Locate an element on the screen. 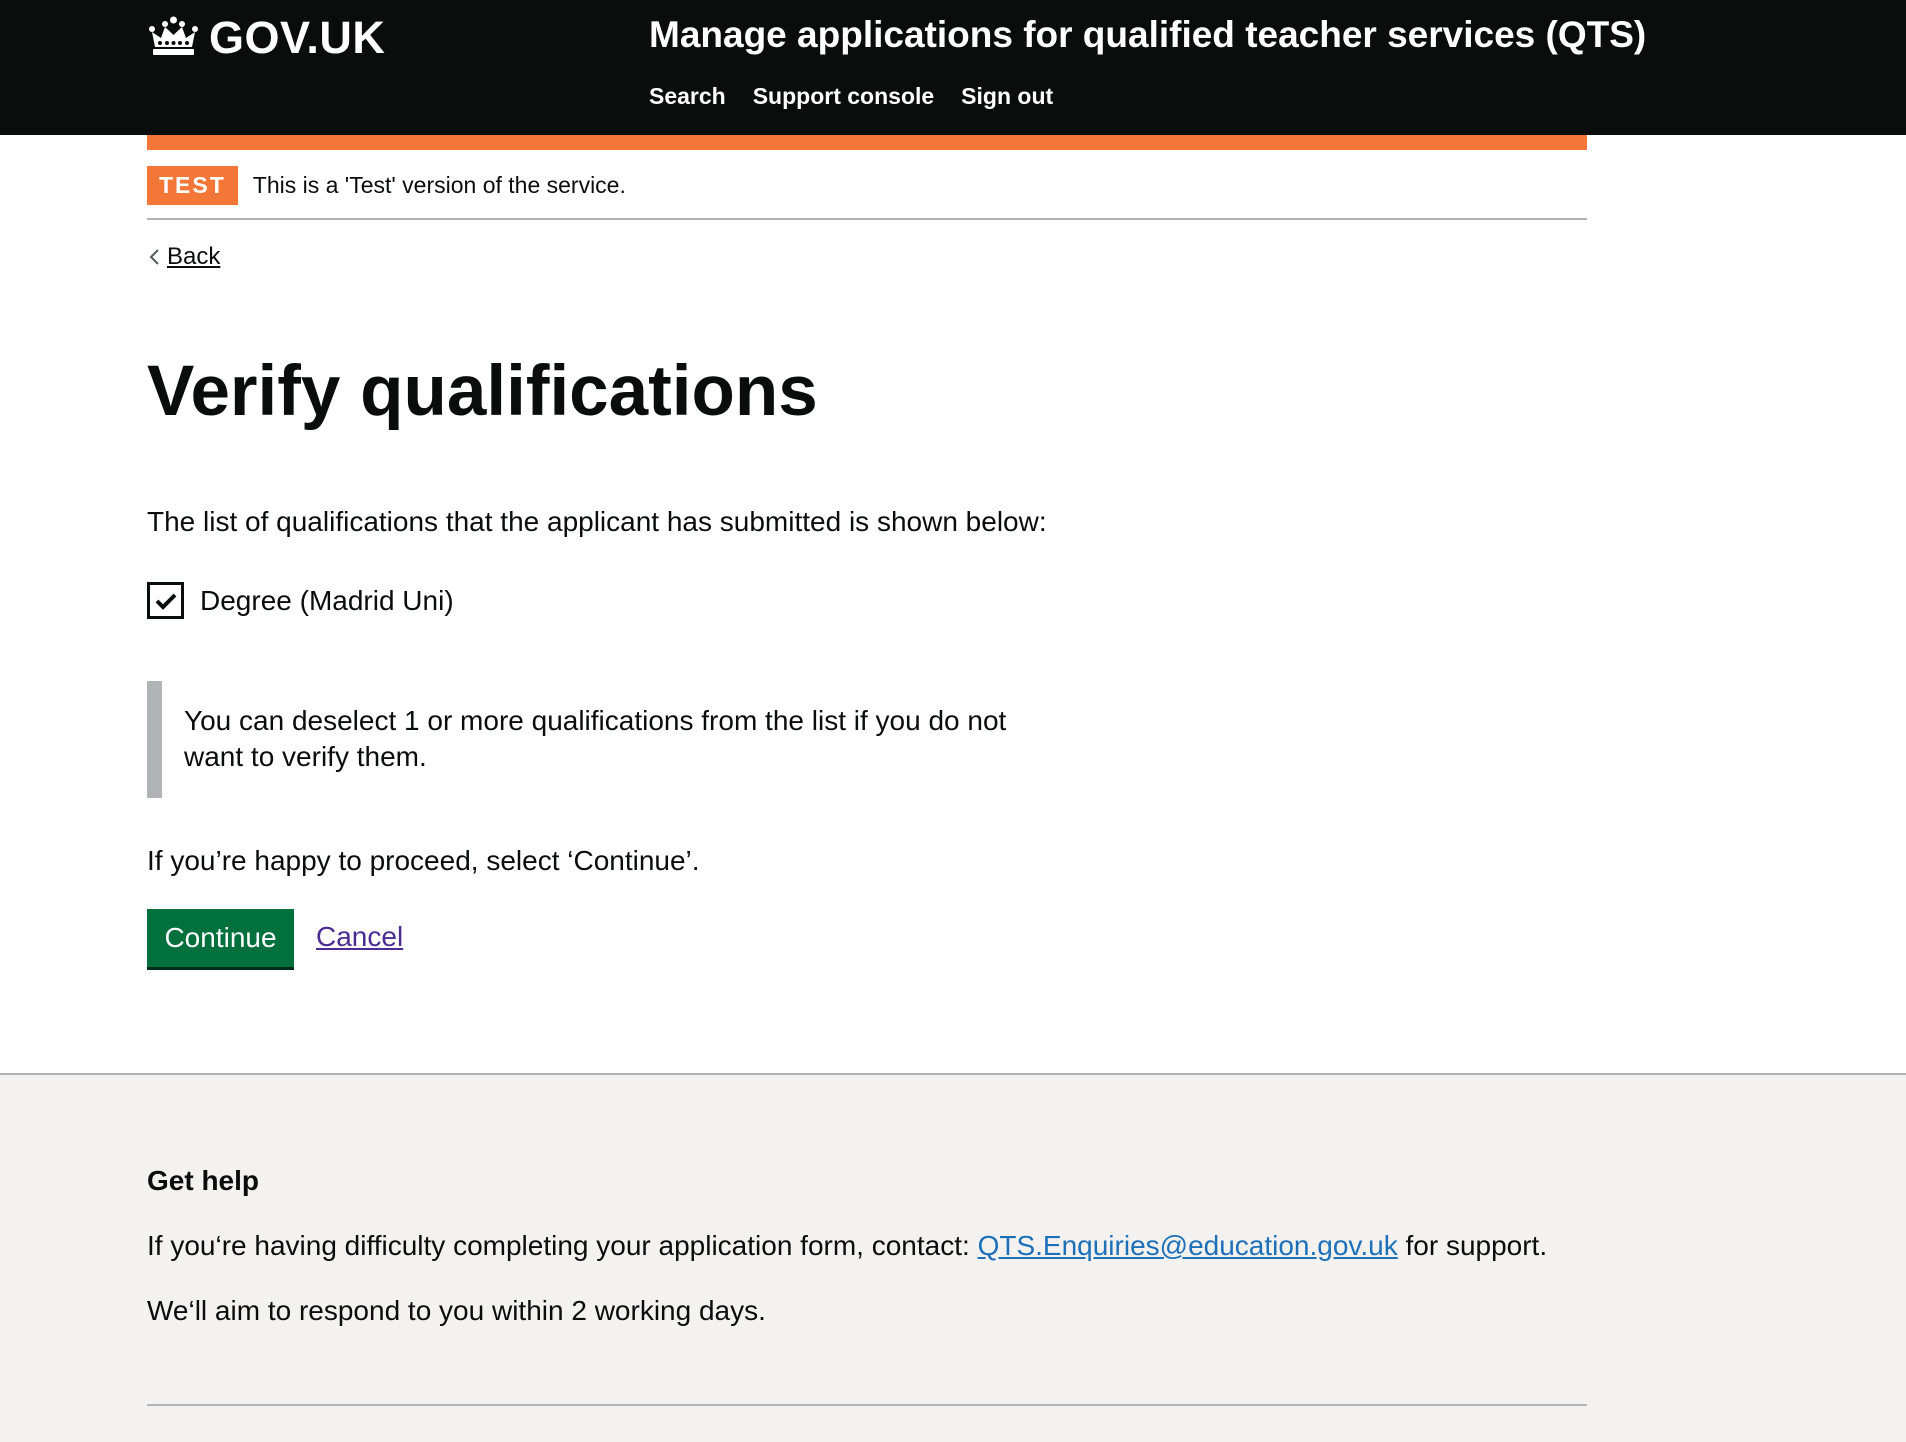 This screenshot has width=1906, height=1442. continue-button: Continue is located at coordinates (220, 938).